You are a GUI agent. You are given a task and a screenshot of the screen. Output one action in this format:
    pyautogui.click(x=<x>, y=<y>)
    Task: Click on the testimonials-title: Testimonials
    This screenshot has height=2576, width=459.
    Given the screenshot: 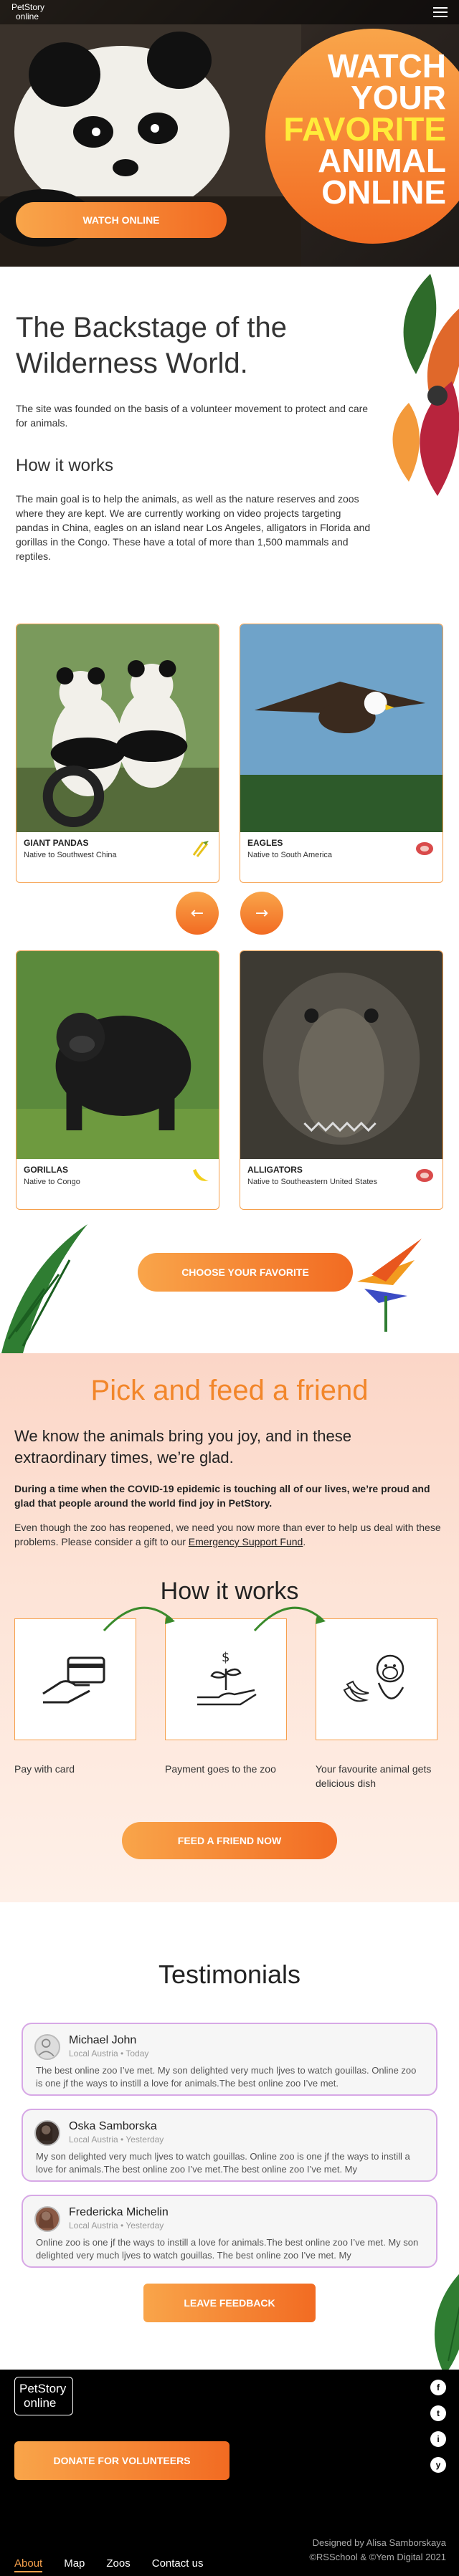 What is the action you would take?
    pyautogui.click(x=229, y=1974)
    